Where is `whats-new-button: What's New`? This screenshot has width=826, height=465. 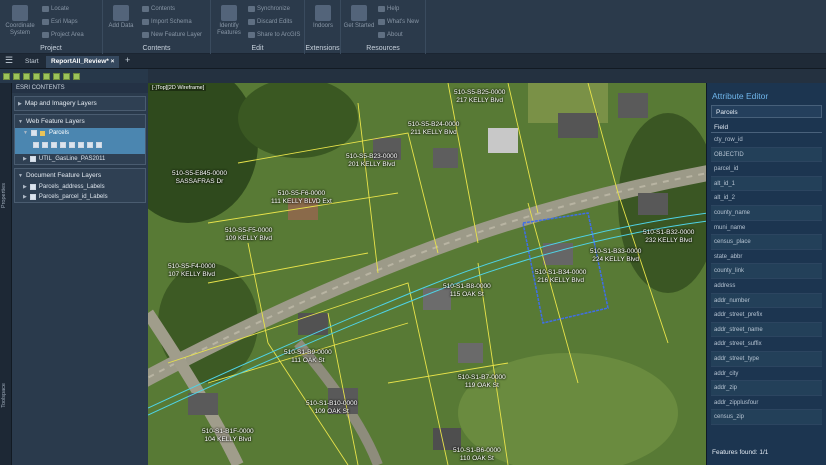
whats-new-button: What's New is located at coordinates (398, 22).